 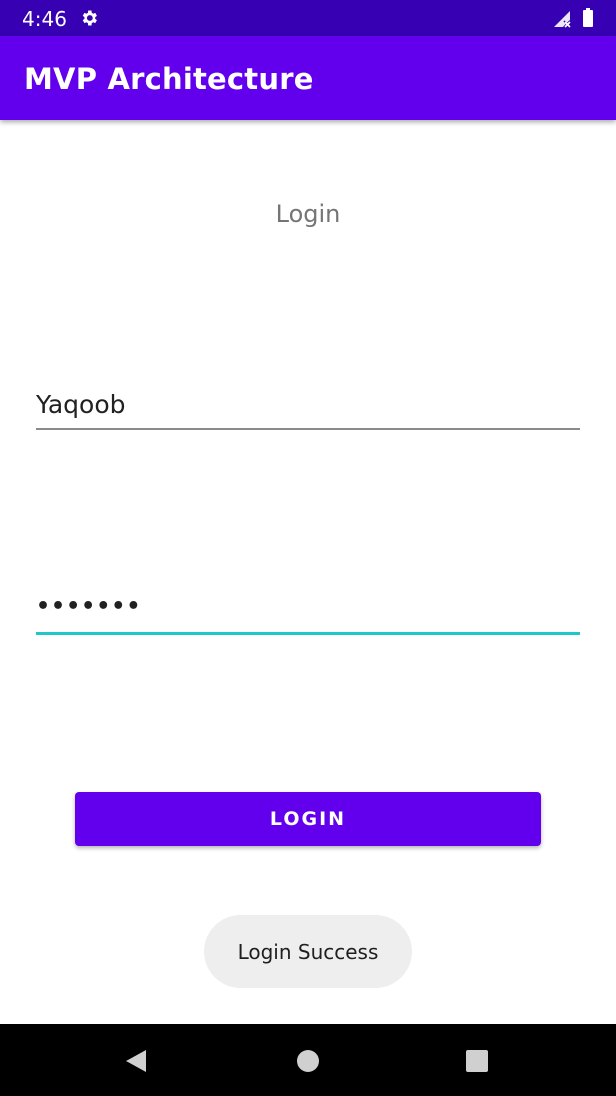 What do you see at coordinates (308, 819) in the screenshot?
I see `login-button: LOGIN` at bounding box center [308, 819].